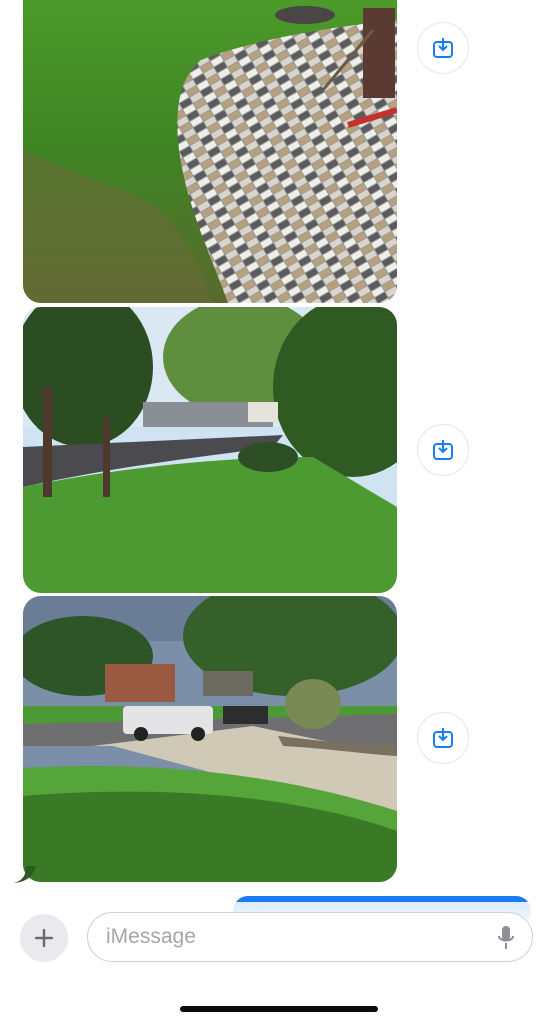  What do you see at coordinates (506, 938) in the screenshot?
I see `microphone-icon` at bounding box center [506, 938].